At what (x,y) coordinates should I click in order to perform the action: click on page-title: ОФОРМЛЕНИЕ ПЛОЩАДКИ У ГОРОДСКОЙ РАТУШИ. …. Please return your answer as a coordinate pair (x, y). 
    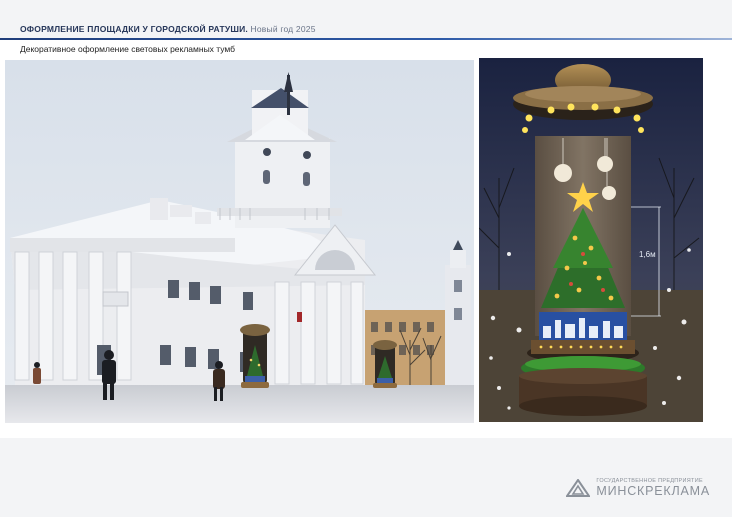
    Looking at the image, I should click on (168, 29).